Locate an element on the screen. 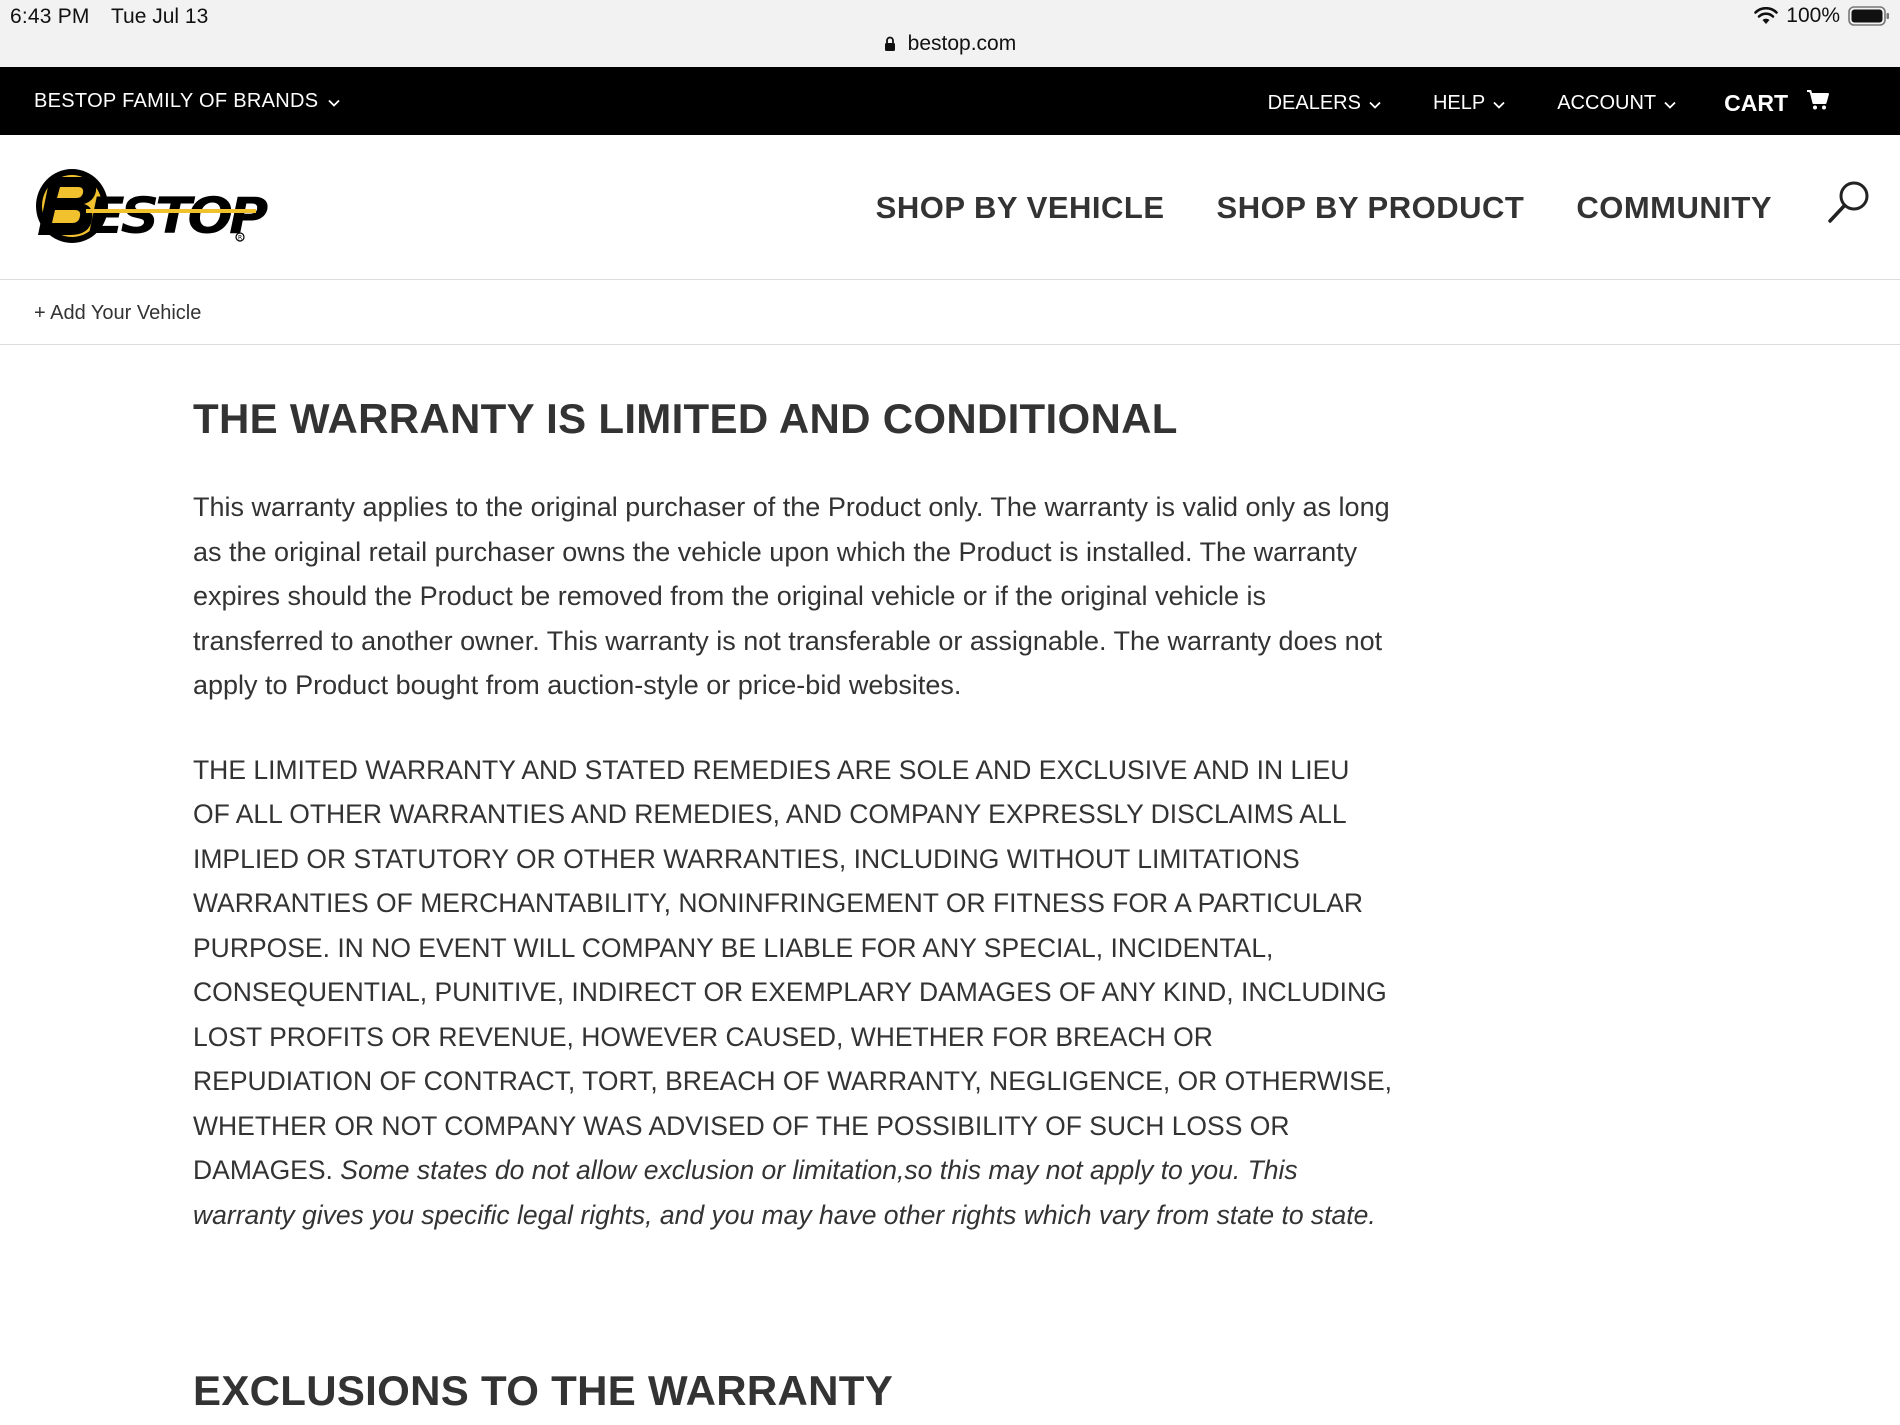 This screenshot has width=1900, height=1425. dealers-dropdown: DEALERS is located at coordinates (1324, 103).